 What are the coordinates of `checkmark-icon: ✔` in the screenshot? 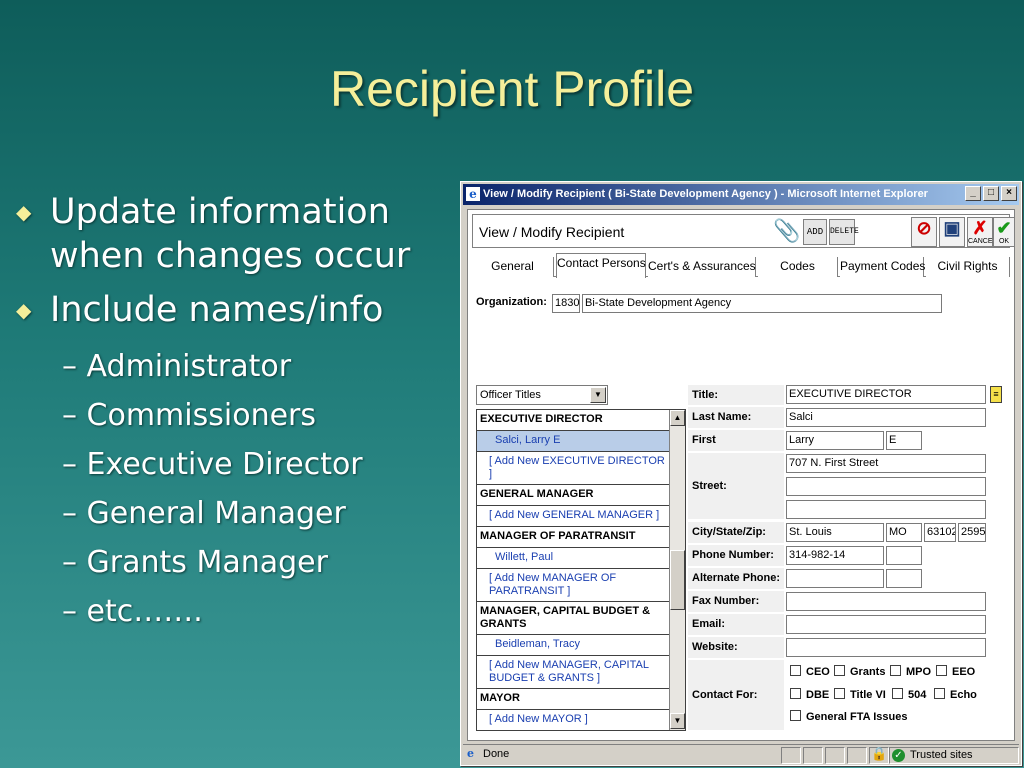 It's located at (1004, 228).